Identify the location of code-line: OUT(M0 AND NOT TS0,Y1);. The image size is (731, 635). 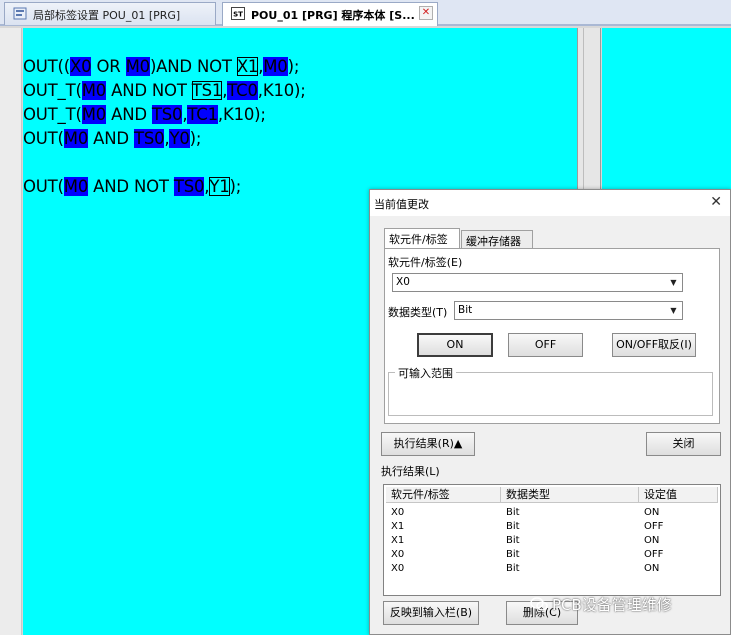
(132, 187).